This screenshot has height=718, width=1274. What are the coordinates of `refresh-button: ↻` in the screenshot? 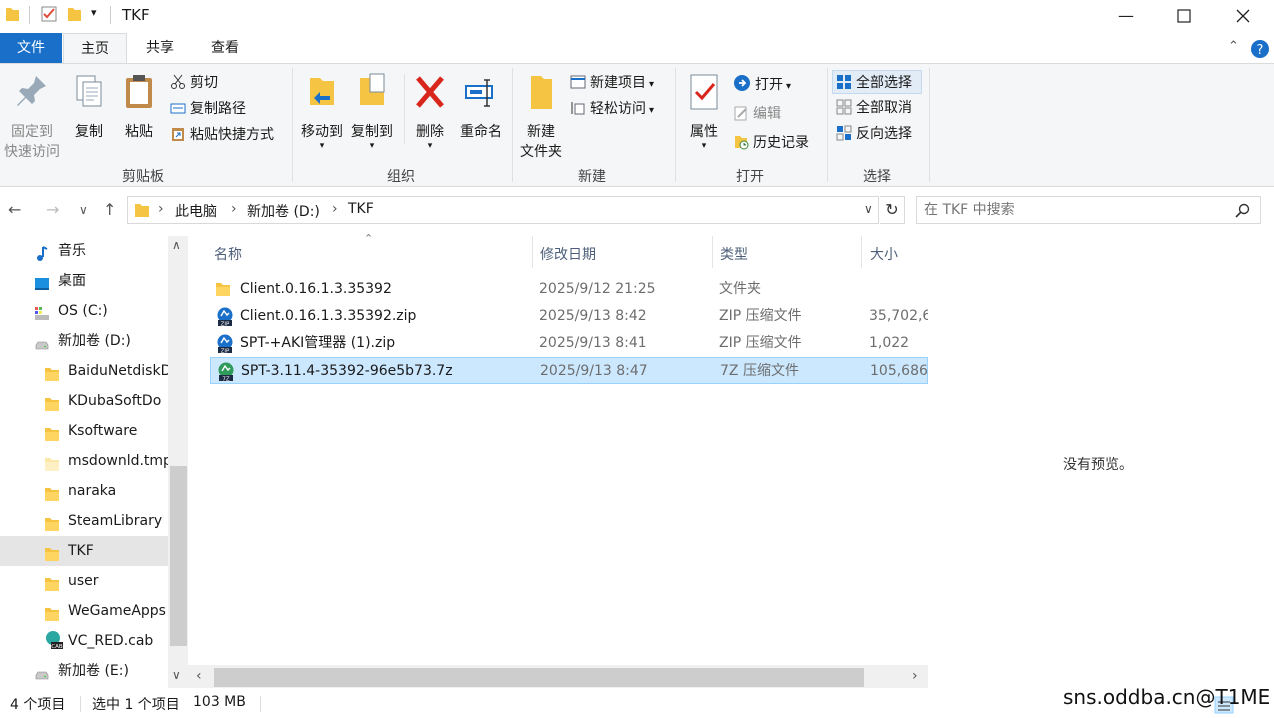 It's located at (892, 210).